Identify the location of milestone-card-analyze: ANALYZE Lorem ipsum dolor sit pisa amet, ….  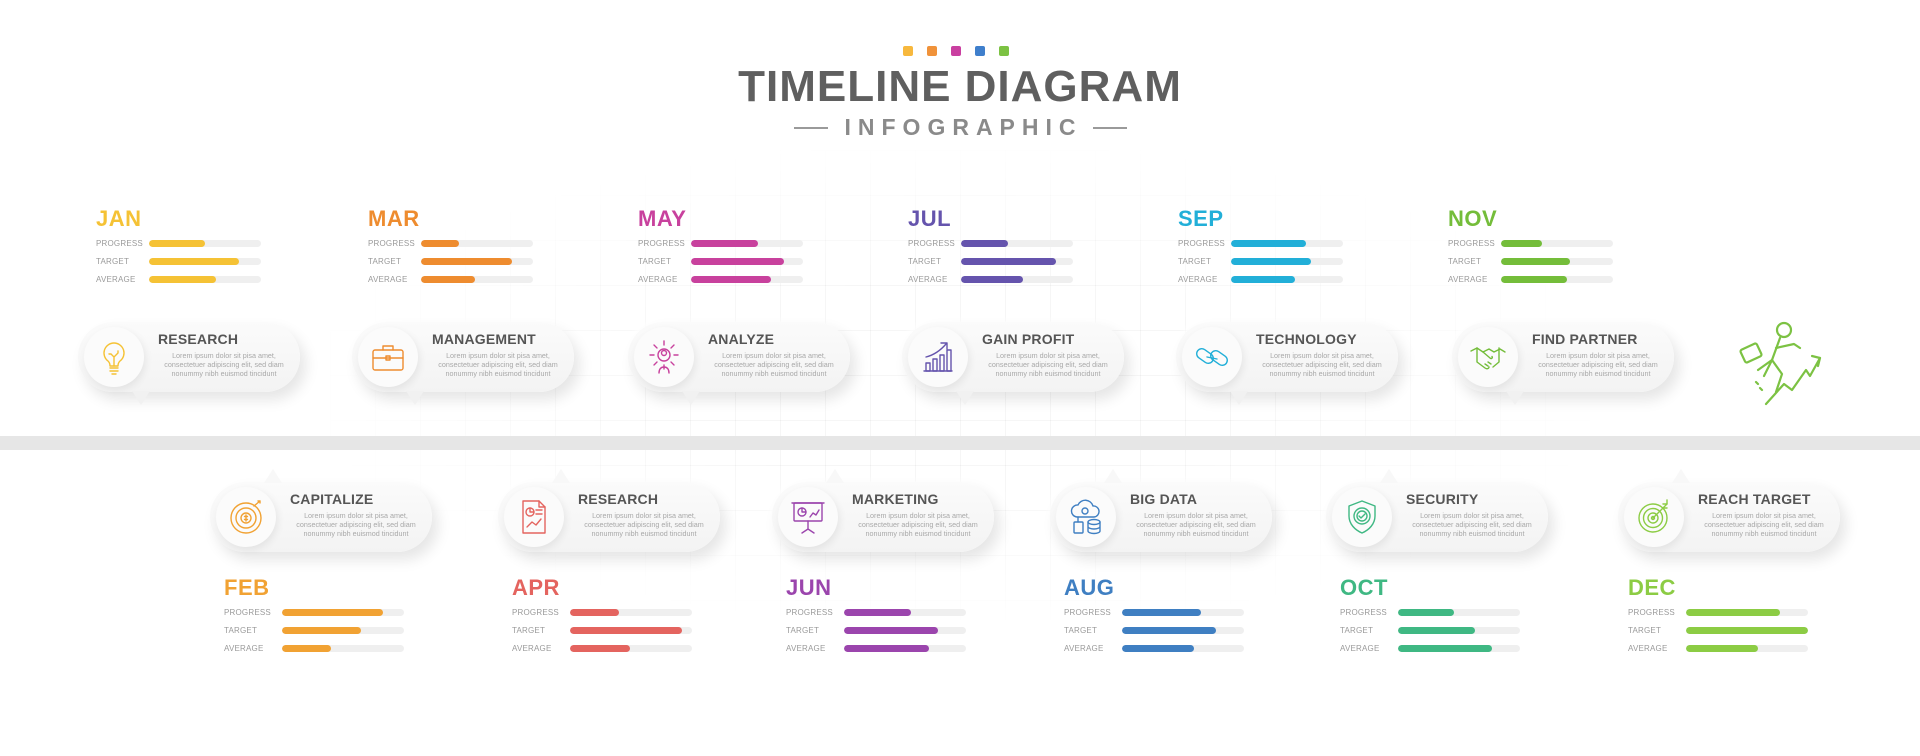
(739, 363).